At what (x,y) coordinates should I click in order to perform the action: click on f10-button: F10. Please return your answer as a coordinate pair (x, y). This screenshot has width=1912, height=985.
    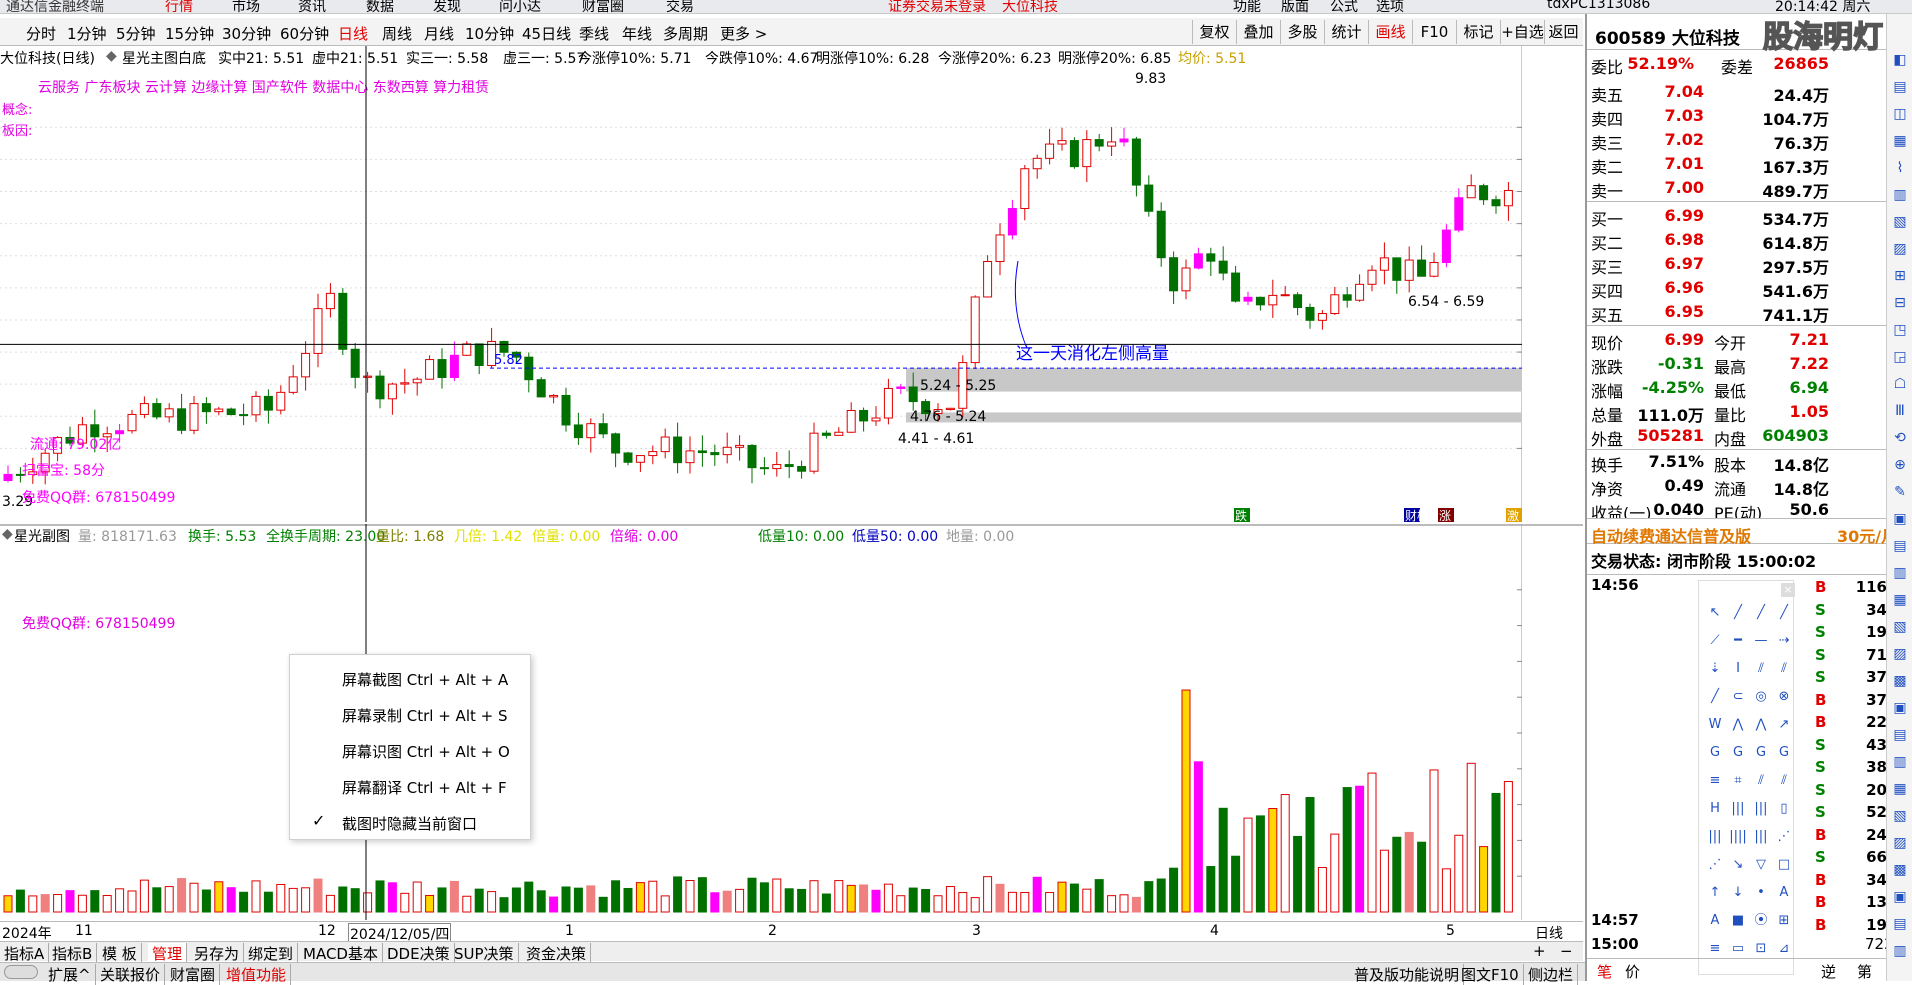
    Looking at the image, I should click on (1434, 32).